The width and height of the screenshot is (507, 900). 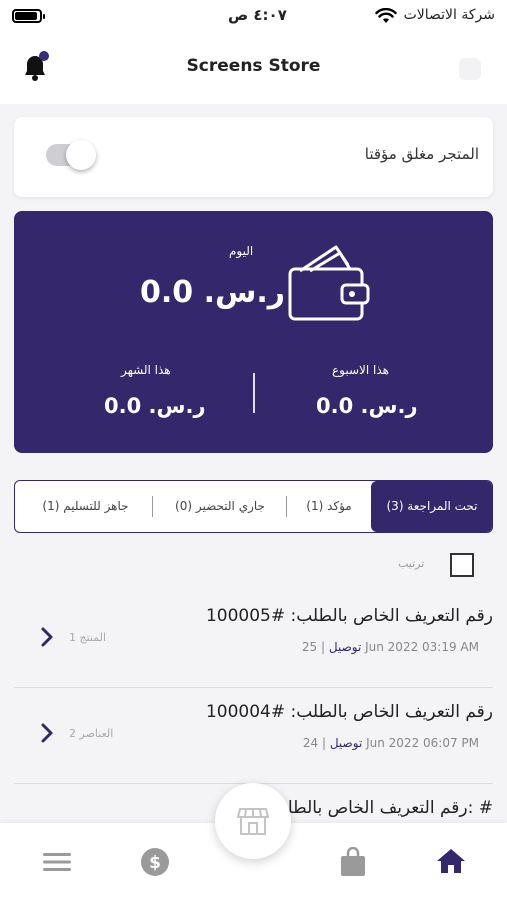 What do you see at coordinates (386, 15) in the screenshot?
I see `wifi-icon` at bounding box center [386, 15].